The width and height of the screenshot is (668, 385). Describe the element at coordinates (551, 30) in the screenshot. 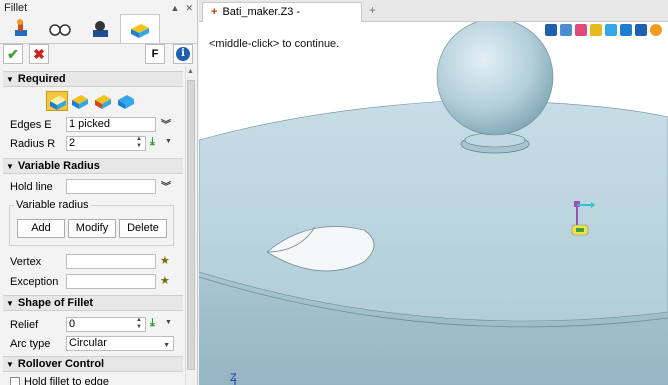

I see `view-select-icon` at that location.